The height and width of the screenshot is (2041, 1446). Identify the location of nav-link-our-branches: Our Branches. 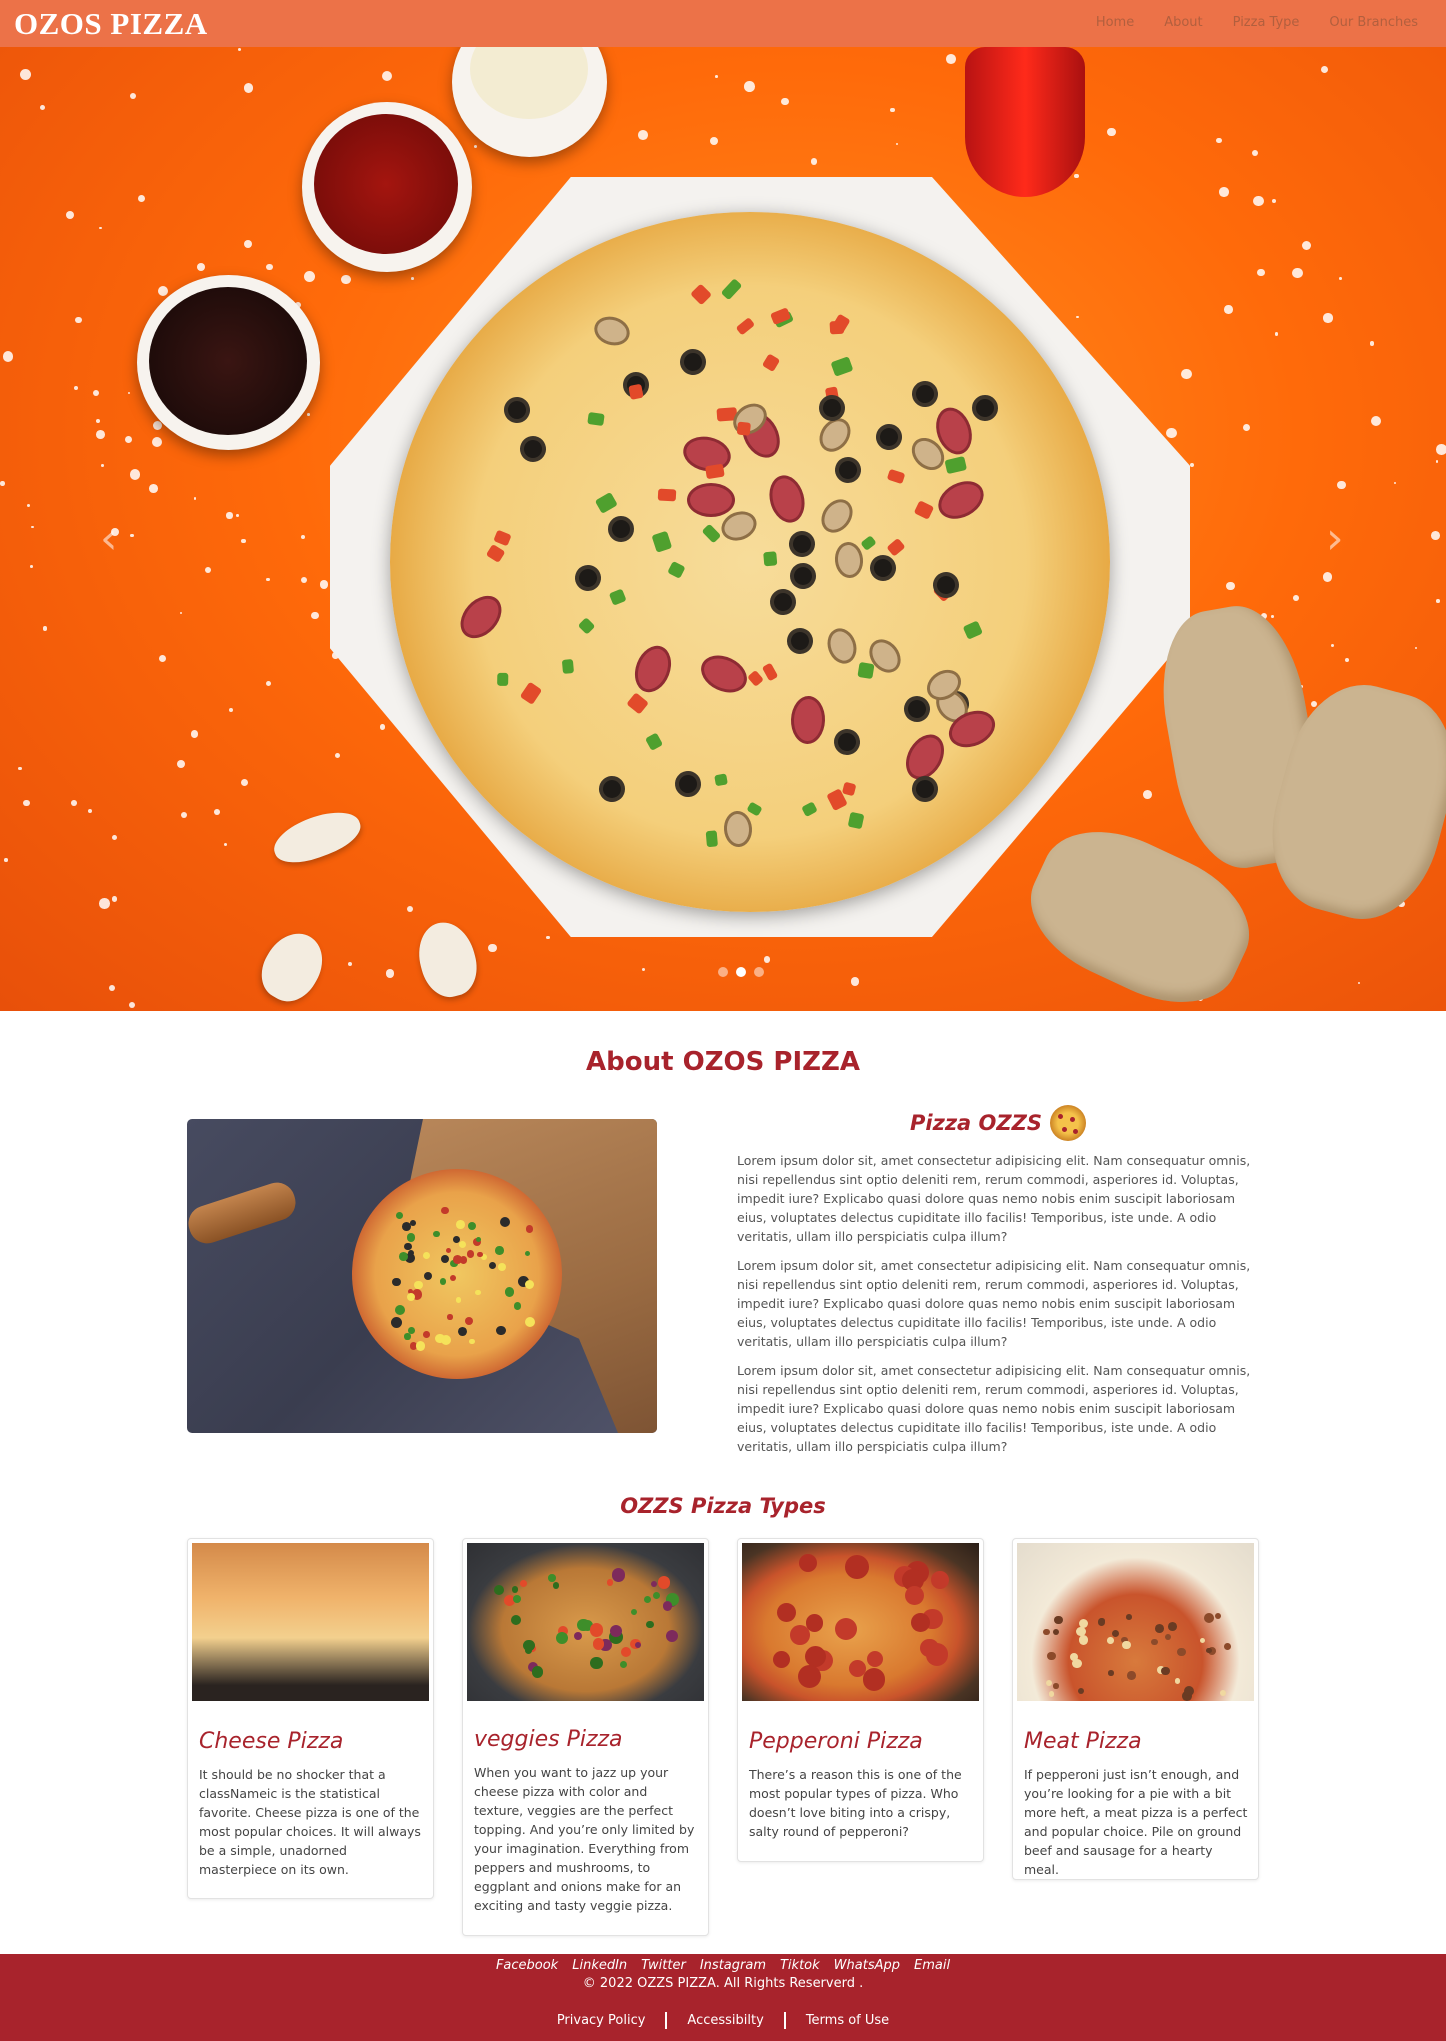
(1373, 22).